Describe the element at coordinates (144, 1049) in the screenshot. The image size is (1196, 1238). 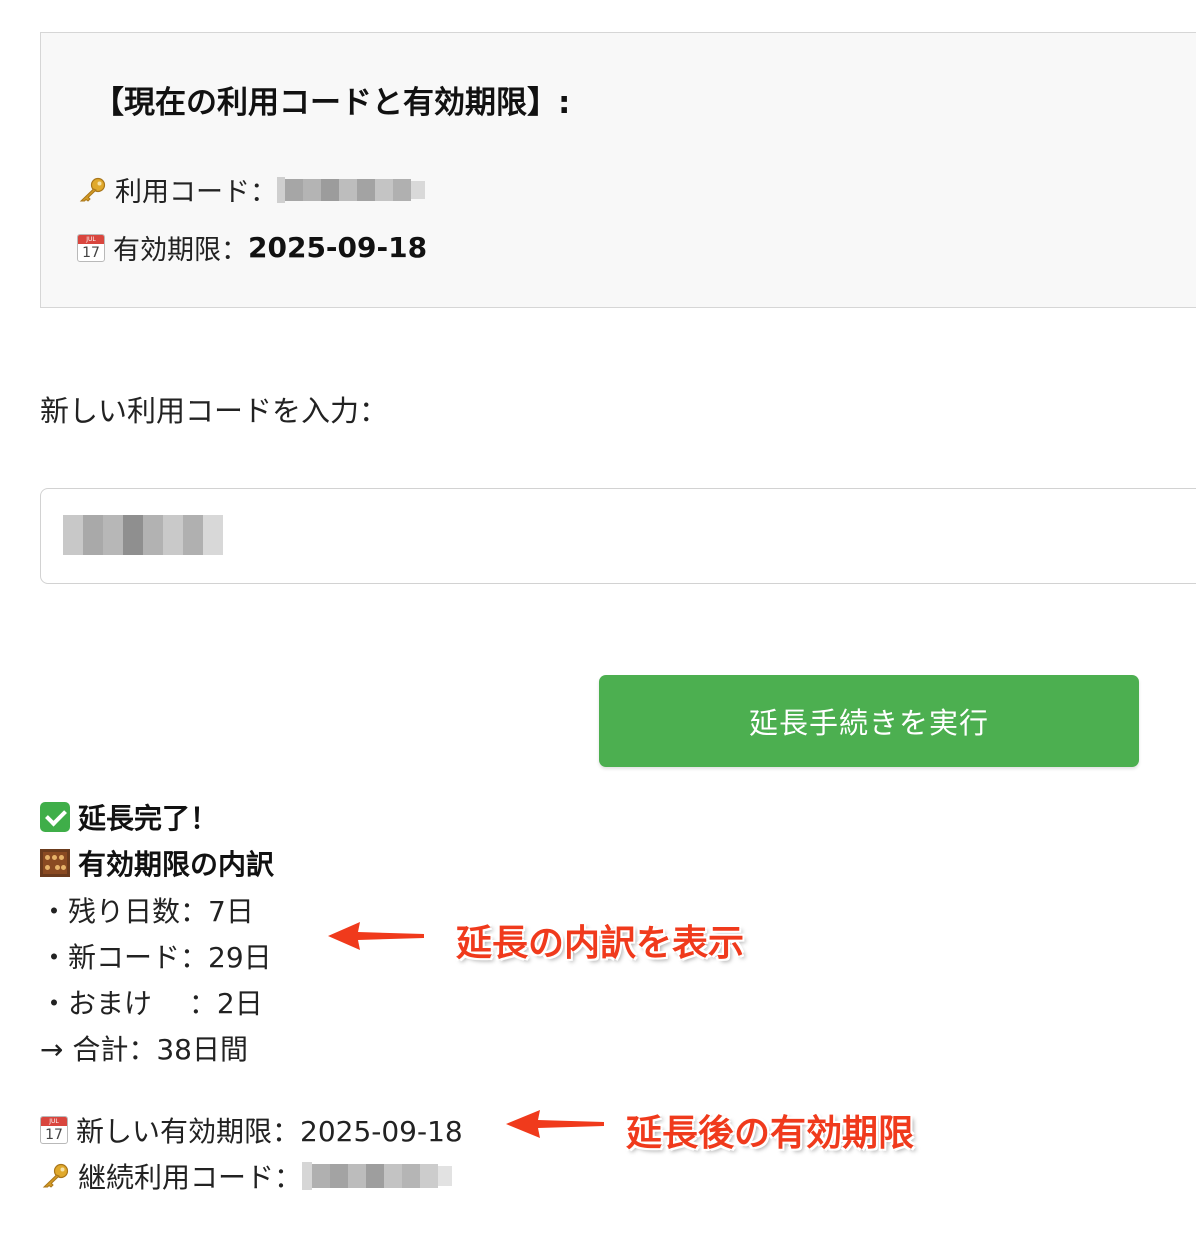
I see `total-days-line: → 合計：38日間` at that location.